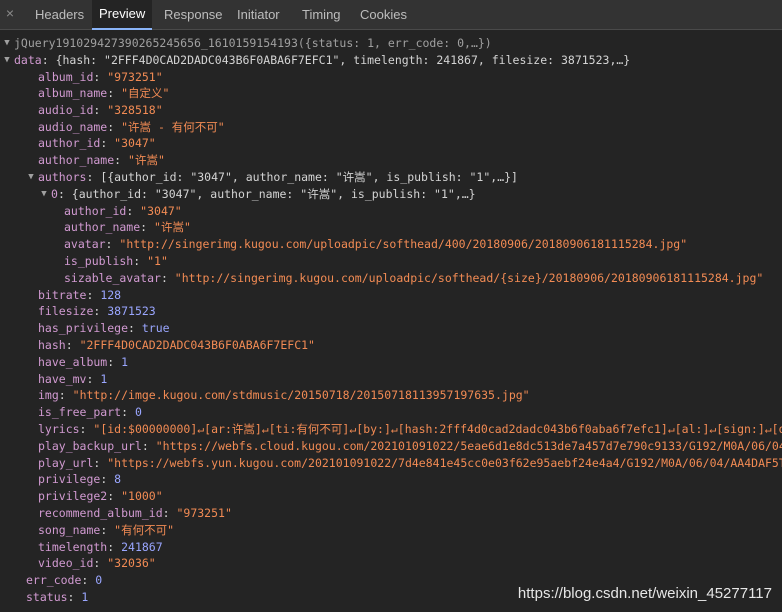 Image resolution: width=782 pixels, height=612 pixels. What do you see at coordinates (157, 261) in the screenshot?
I see `value-a-is-publish: "1"` at bounding box center [157, 261].